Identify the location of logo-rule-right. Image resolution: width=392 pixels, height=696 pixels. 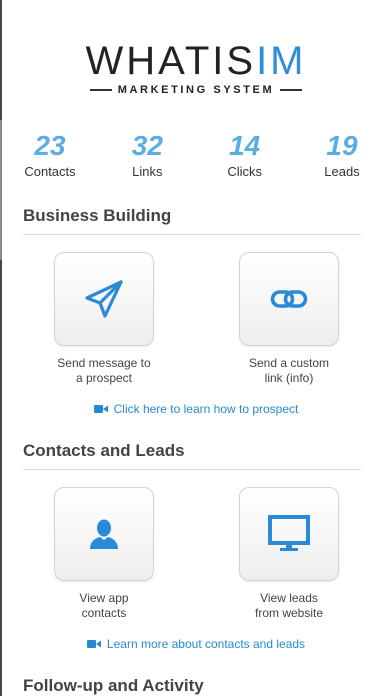
(291, 90).